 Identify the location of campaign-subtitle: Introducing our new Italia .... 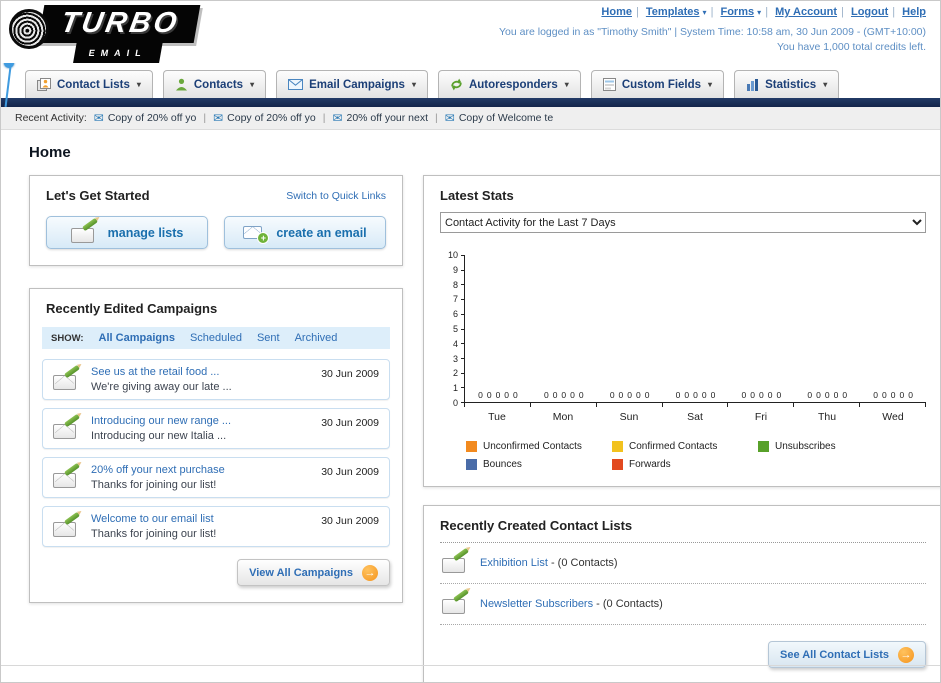
(159, 436).